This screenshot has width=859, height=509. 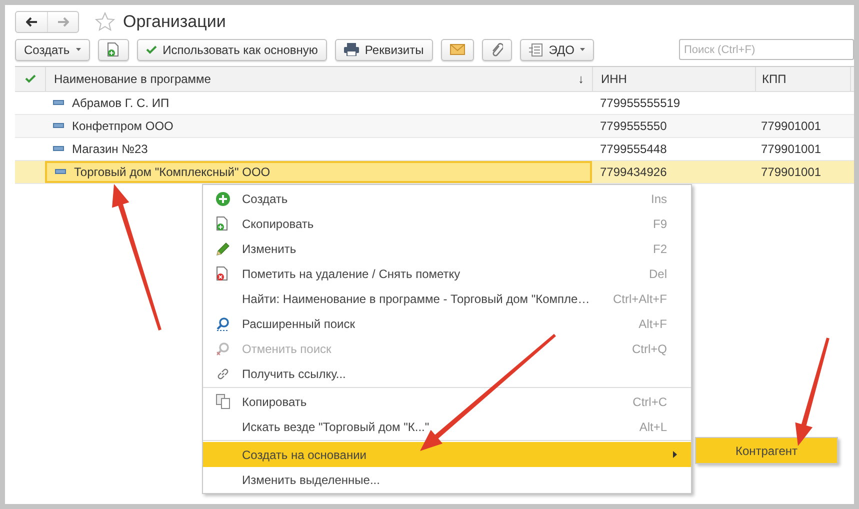 What do you see at coordinates (659, 249) in the screenshot?
I see `shortcut-label: F2` at bounding box center [659, 249].